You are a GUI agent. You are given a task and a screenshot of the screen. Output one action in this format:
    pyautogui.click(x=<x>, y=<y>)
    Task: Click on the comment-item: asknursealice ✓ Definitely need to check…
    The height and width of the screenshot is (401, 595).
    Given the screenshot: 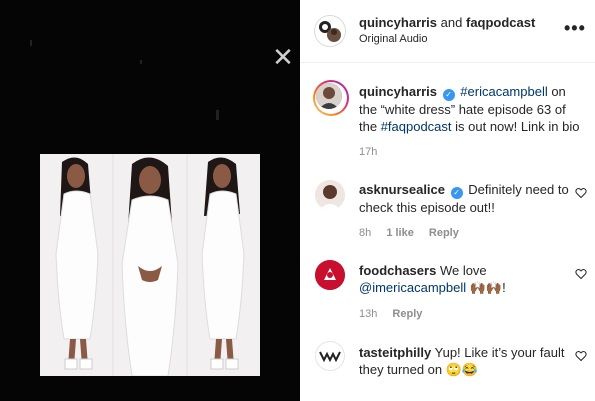 What is the action you would take?
    pyautogui.click(x=464, y=198)
    